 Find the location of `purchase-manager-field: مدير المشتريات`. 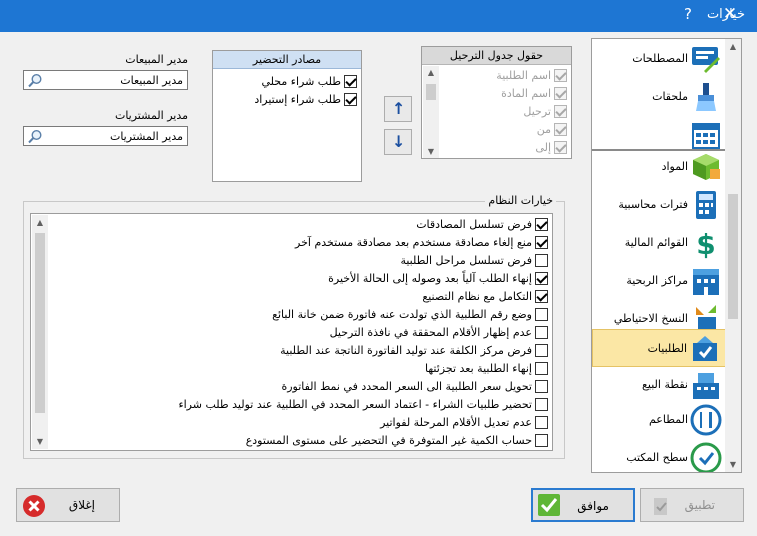

purchase-manager-field: مدير المشتريات is located at coordinates (105, 136).